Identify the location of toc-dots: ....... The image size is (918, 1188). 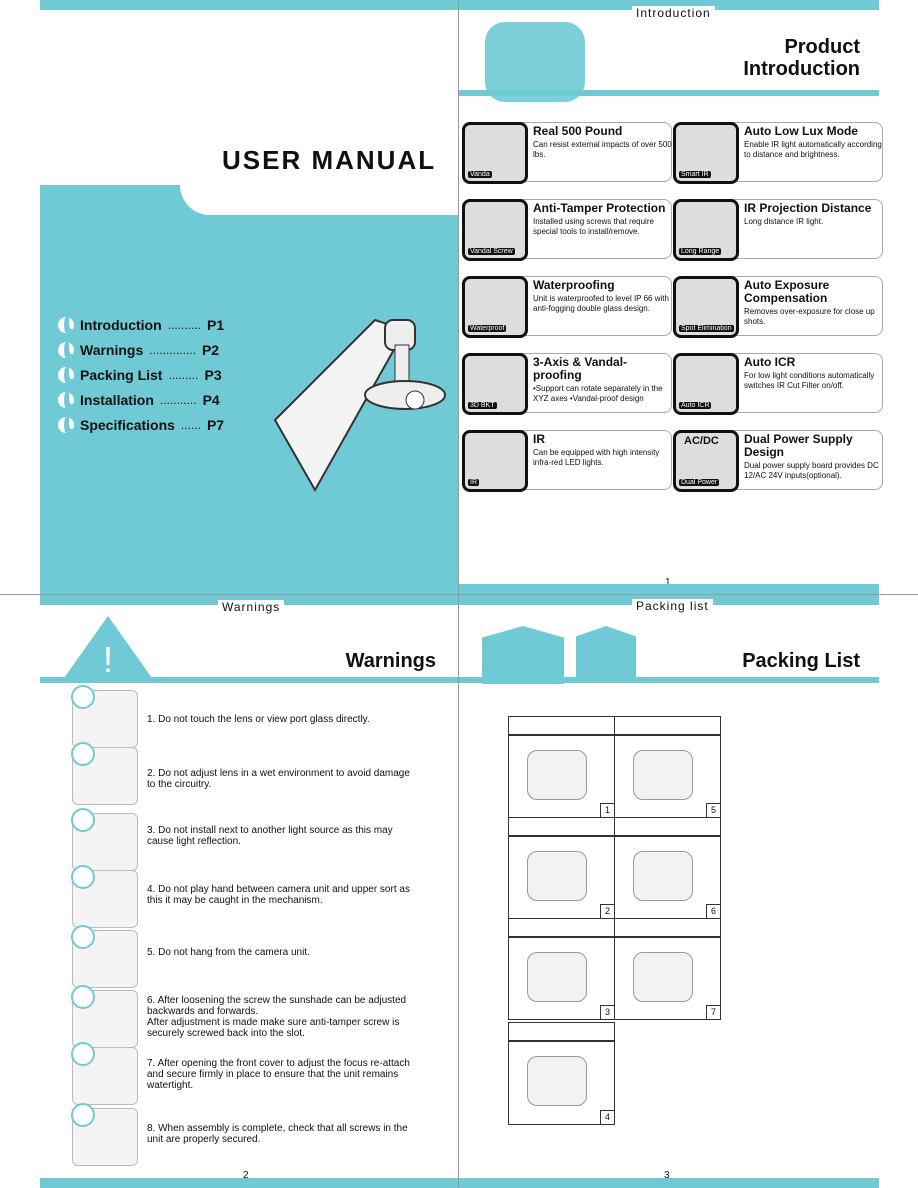
(190, 425).